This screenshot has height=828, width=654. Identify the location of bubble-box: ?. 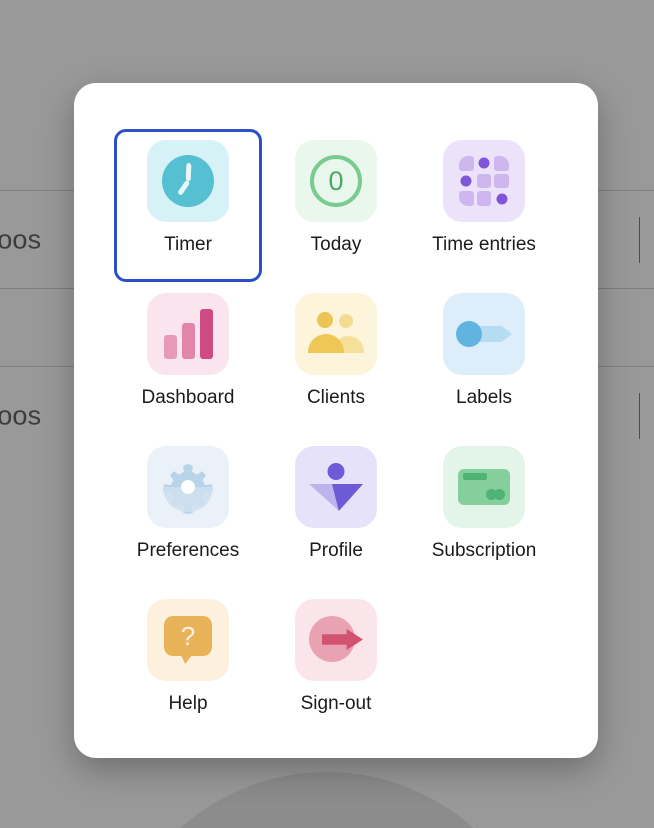
(188, 636).